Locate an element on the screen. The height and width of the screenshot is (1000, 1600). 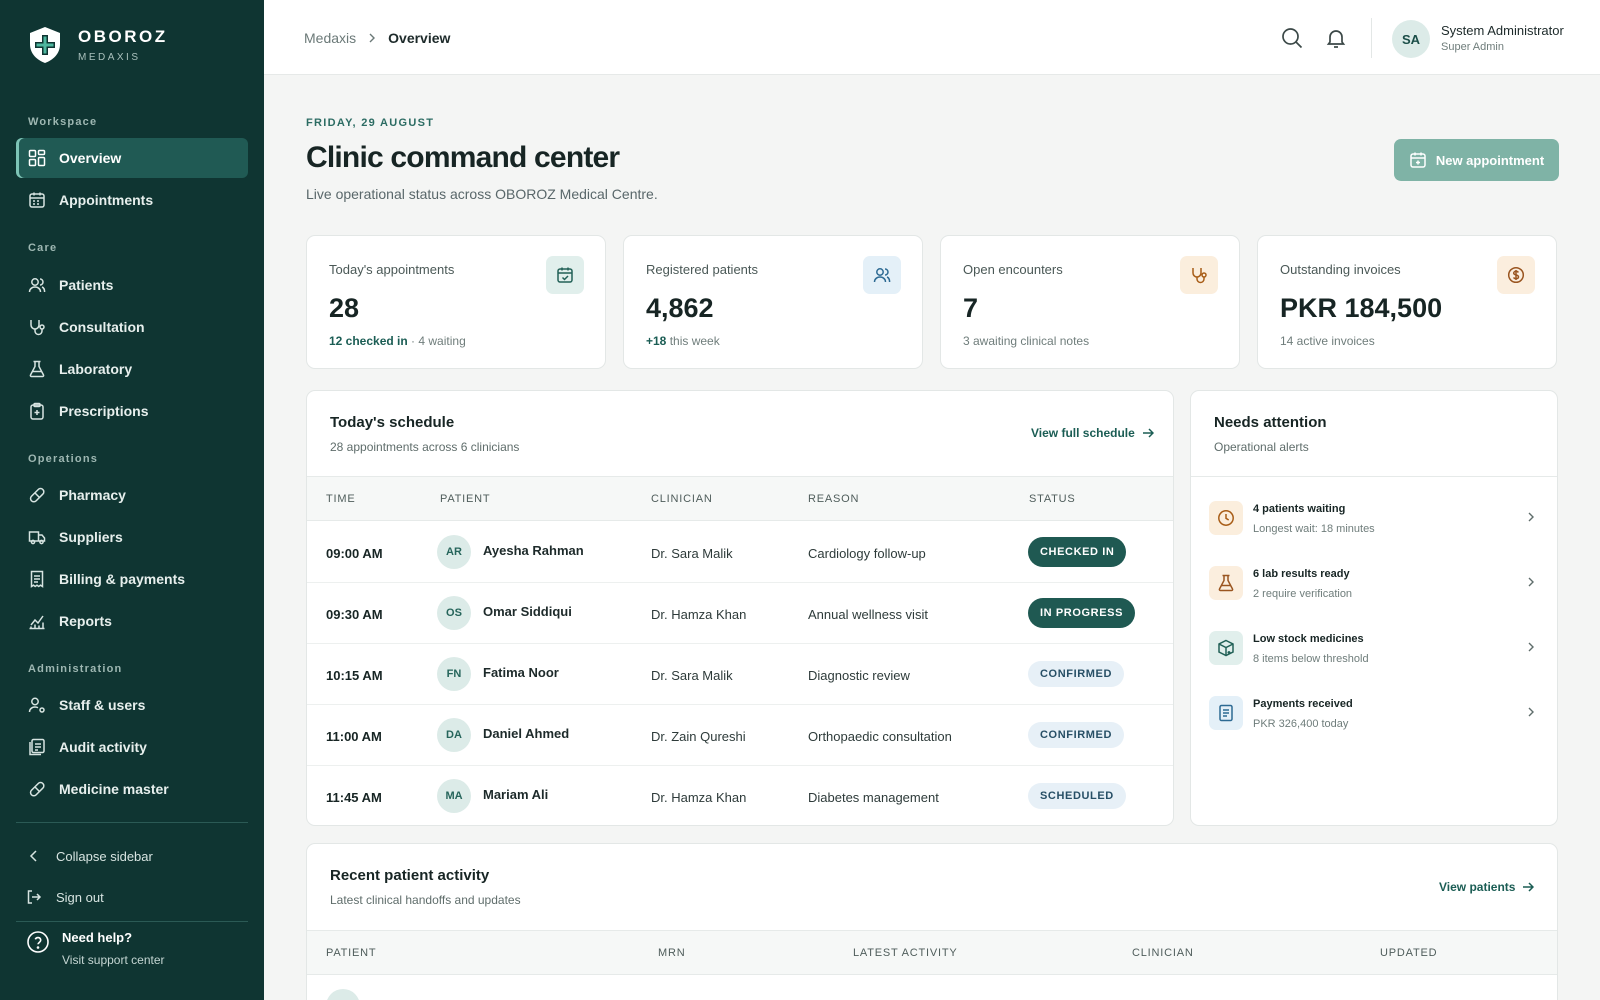
sidebar-item-prescriptions: Prescriptions is located at coordinates (132, 411).